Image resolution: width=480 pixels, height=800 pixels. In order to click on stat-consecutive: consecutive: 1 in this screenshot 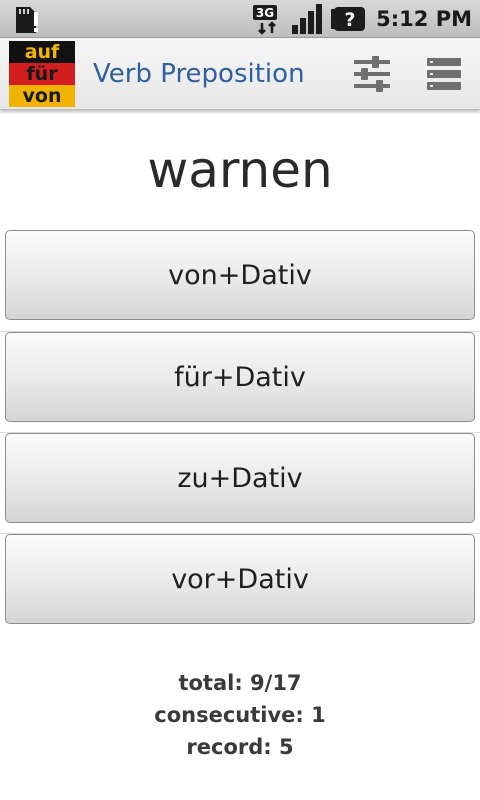, I will do `click(240, 715)`.